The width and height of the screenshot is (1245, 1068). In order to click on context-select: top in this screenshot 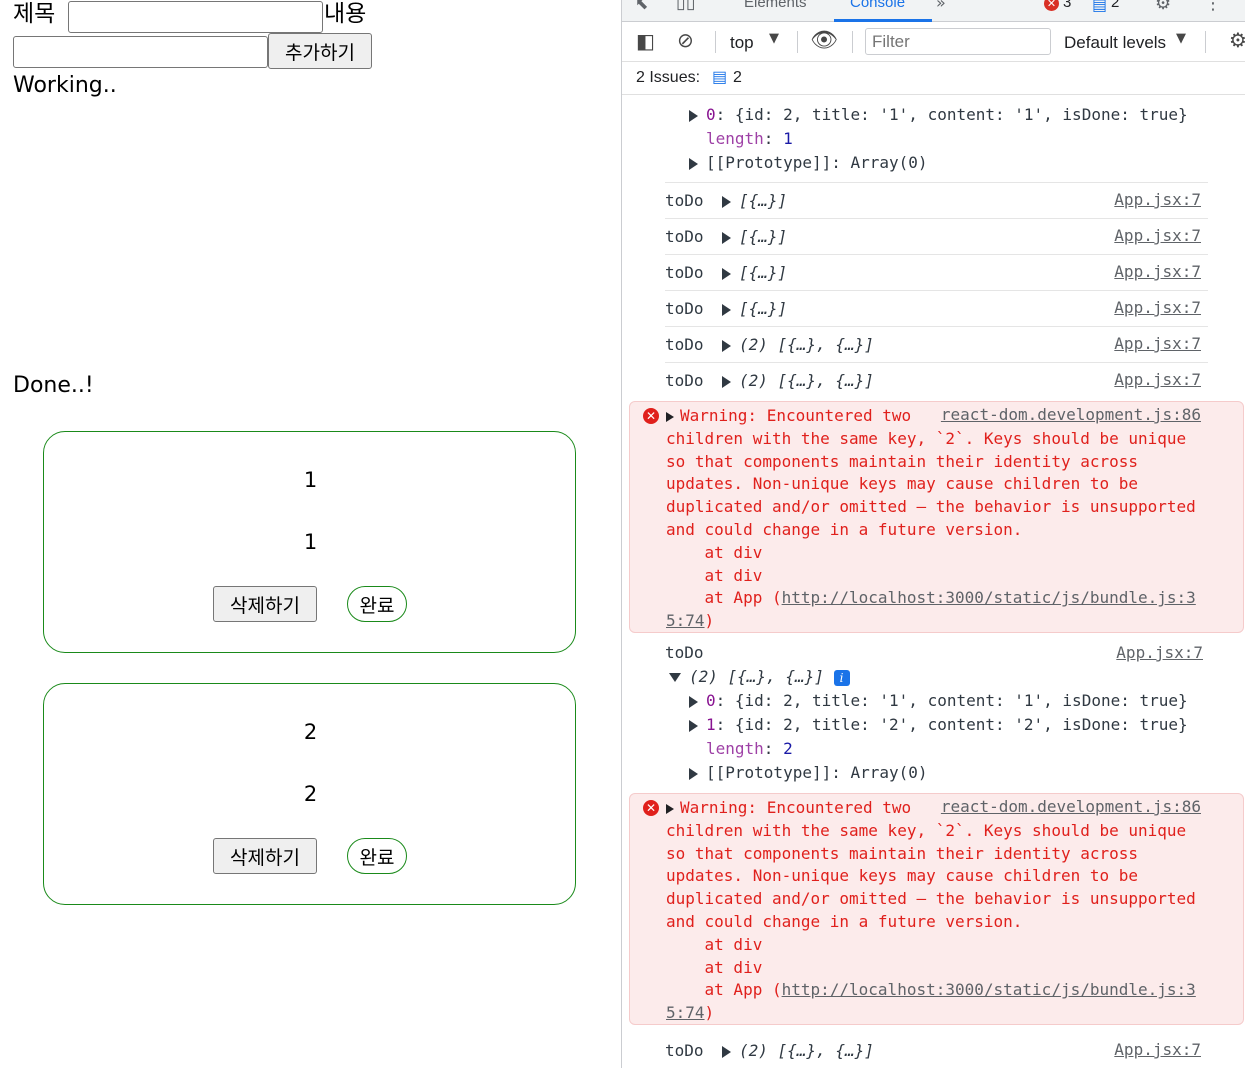, I will do `click(742, 43)`.